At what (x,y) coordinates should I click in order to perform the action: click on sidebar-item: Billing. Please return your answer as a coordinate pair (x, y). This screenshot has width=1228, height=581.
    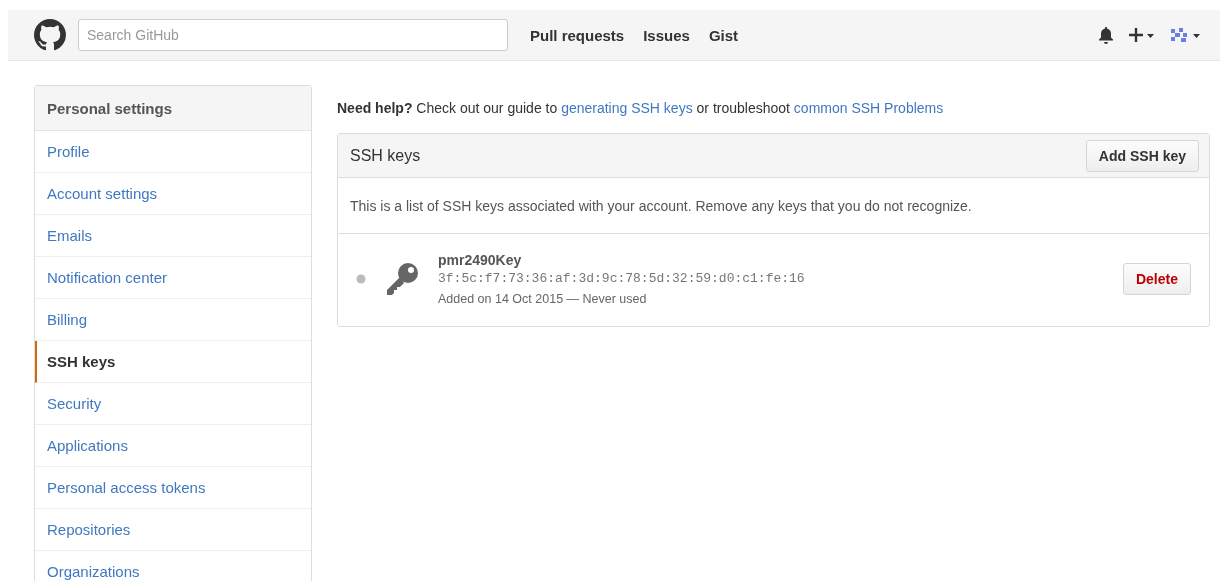
    Looking at the image, I should click on (173, 320).